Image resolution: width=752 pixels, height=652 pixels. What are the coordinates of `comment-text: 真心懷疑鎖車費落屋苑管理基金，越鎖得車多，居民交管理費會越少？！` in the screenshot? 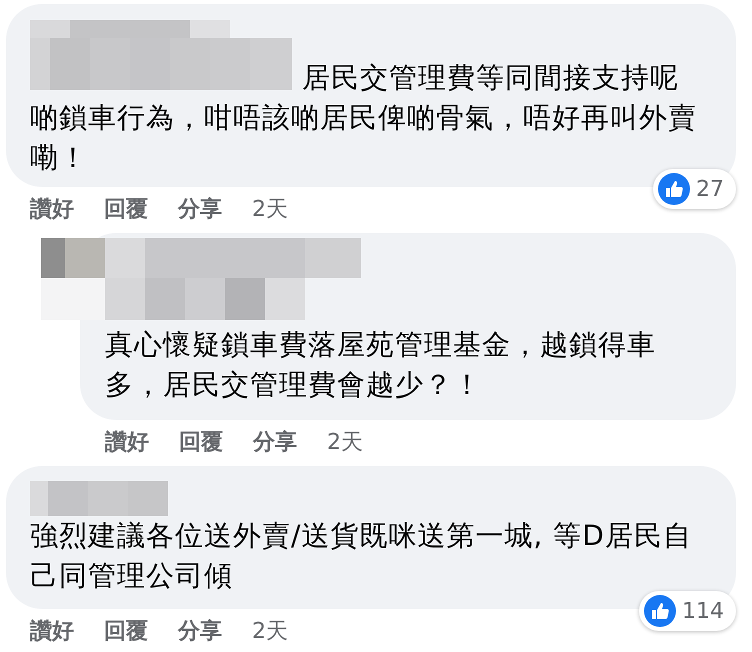 It's located at (381, 365).